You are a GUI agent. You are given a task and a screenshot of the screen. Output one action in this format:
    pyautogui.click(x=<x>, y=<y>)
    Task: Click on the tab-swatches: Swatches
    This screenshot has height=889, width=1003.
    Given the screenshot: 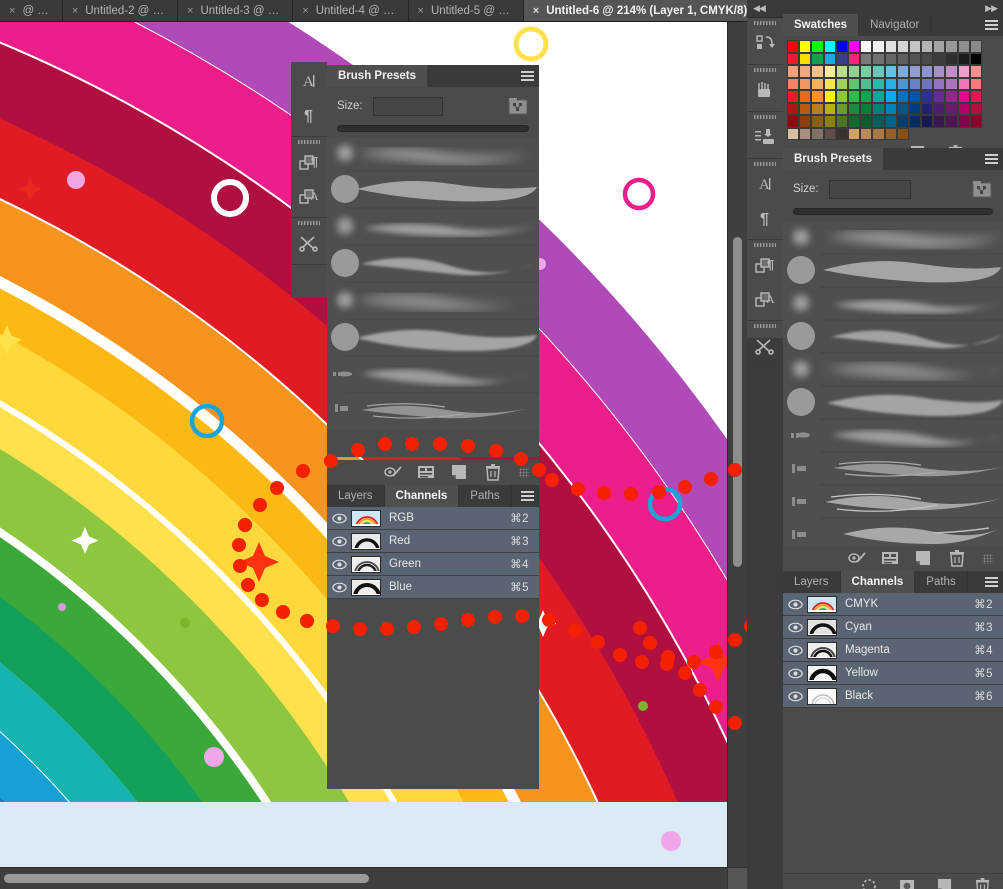 What is the action you would take?
    pyautogui.click(x=821, y=25)
    